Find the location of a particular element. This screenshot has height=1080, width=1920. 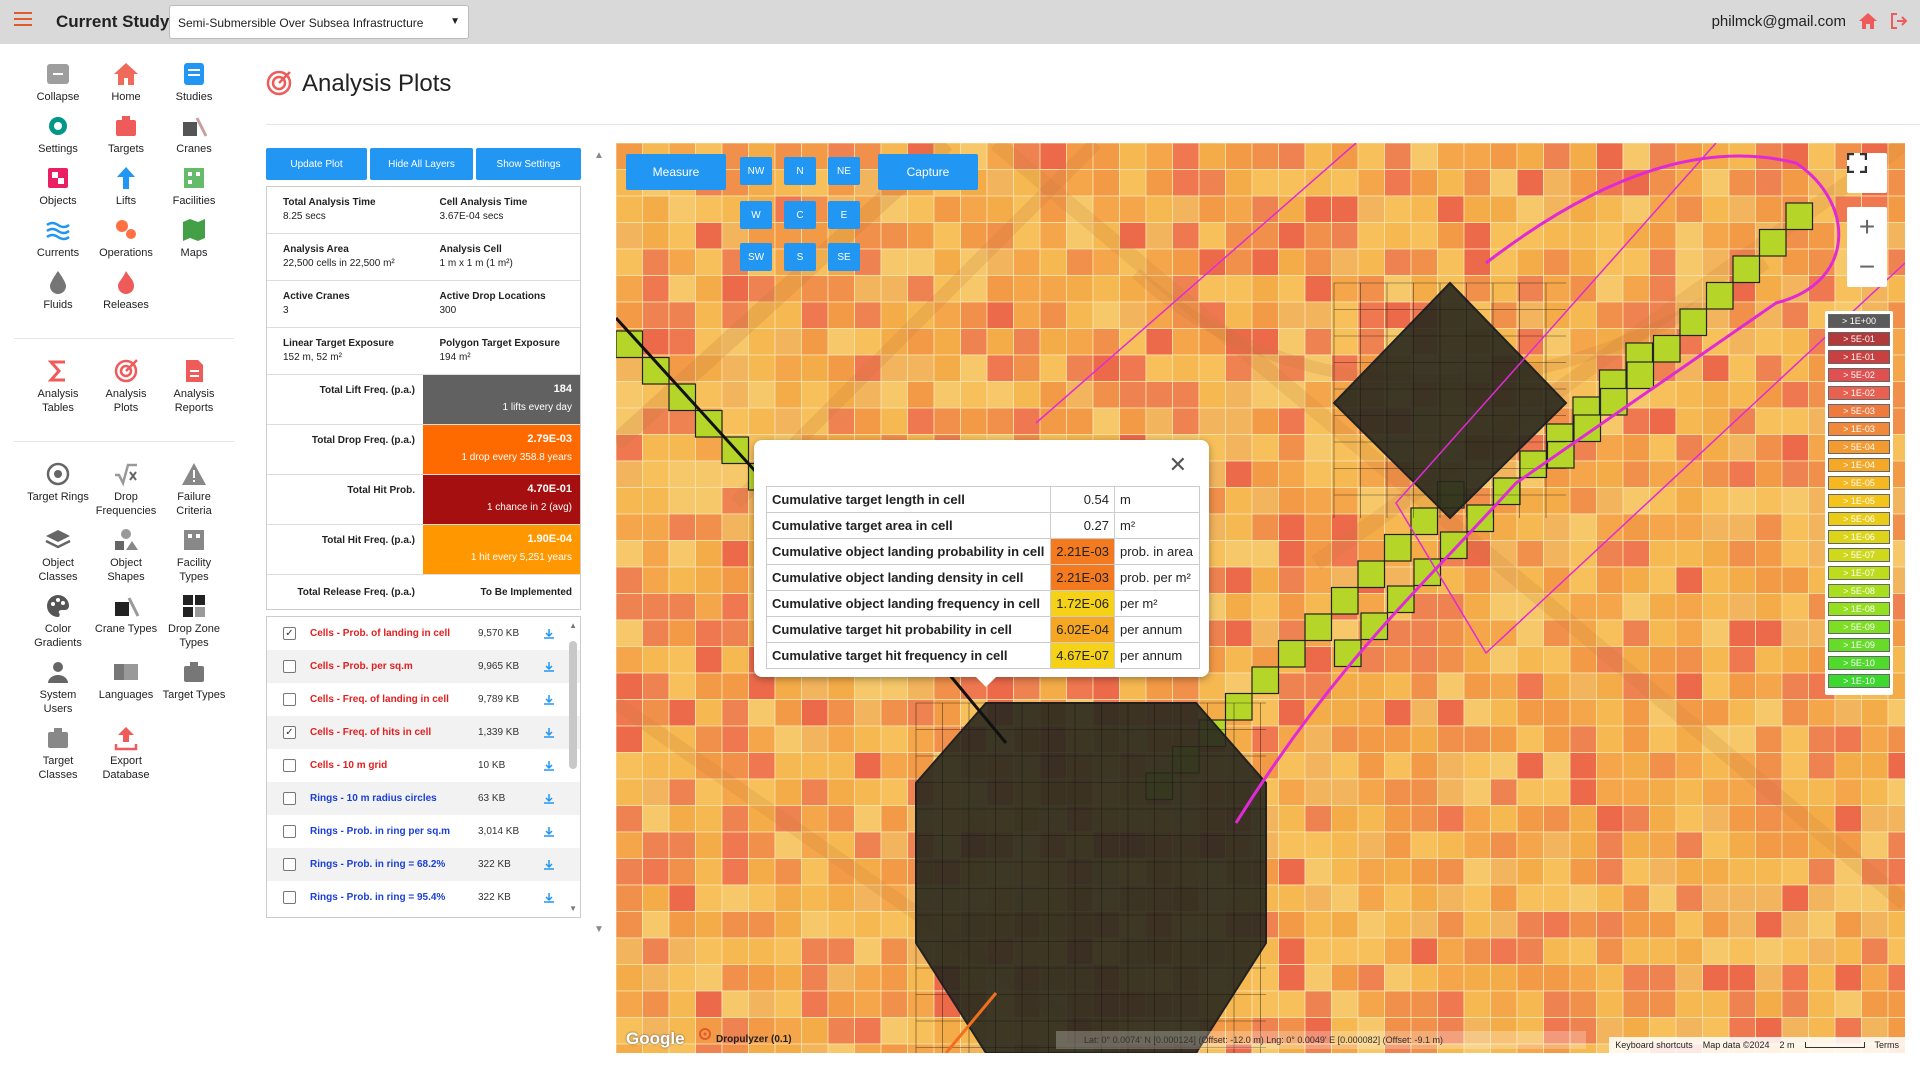

nav-item-target-rings: Target Rings is located at coordinates (58, 489).